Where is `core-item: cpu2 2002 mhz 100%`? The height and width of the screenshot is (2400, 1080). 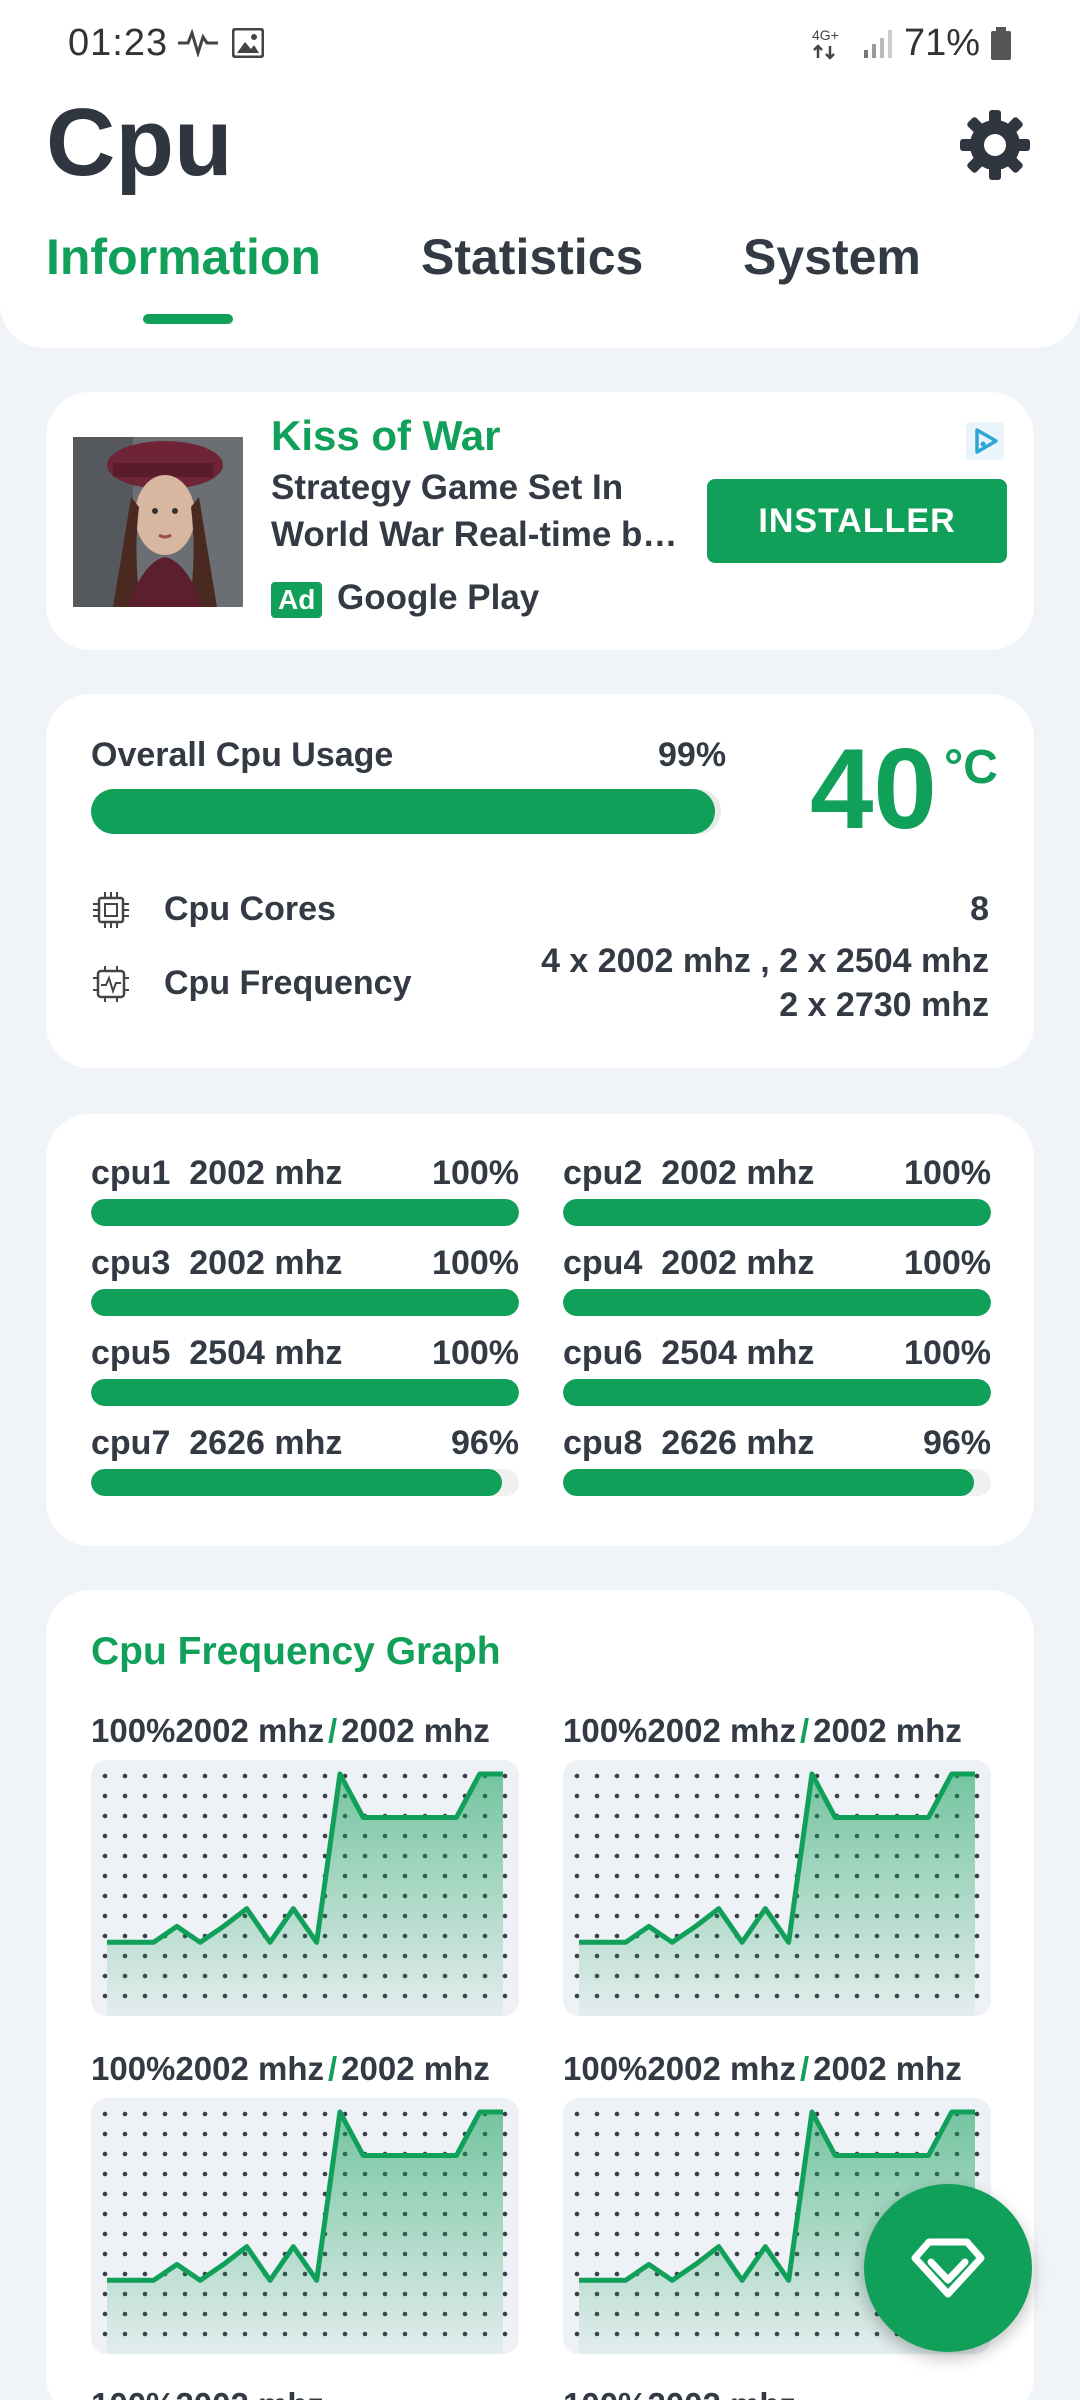
core-item: cpu2 2002 mhz 100% is located at coordinates (777, 1194).